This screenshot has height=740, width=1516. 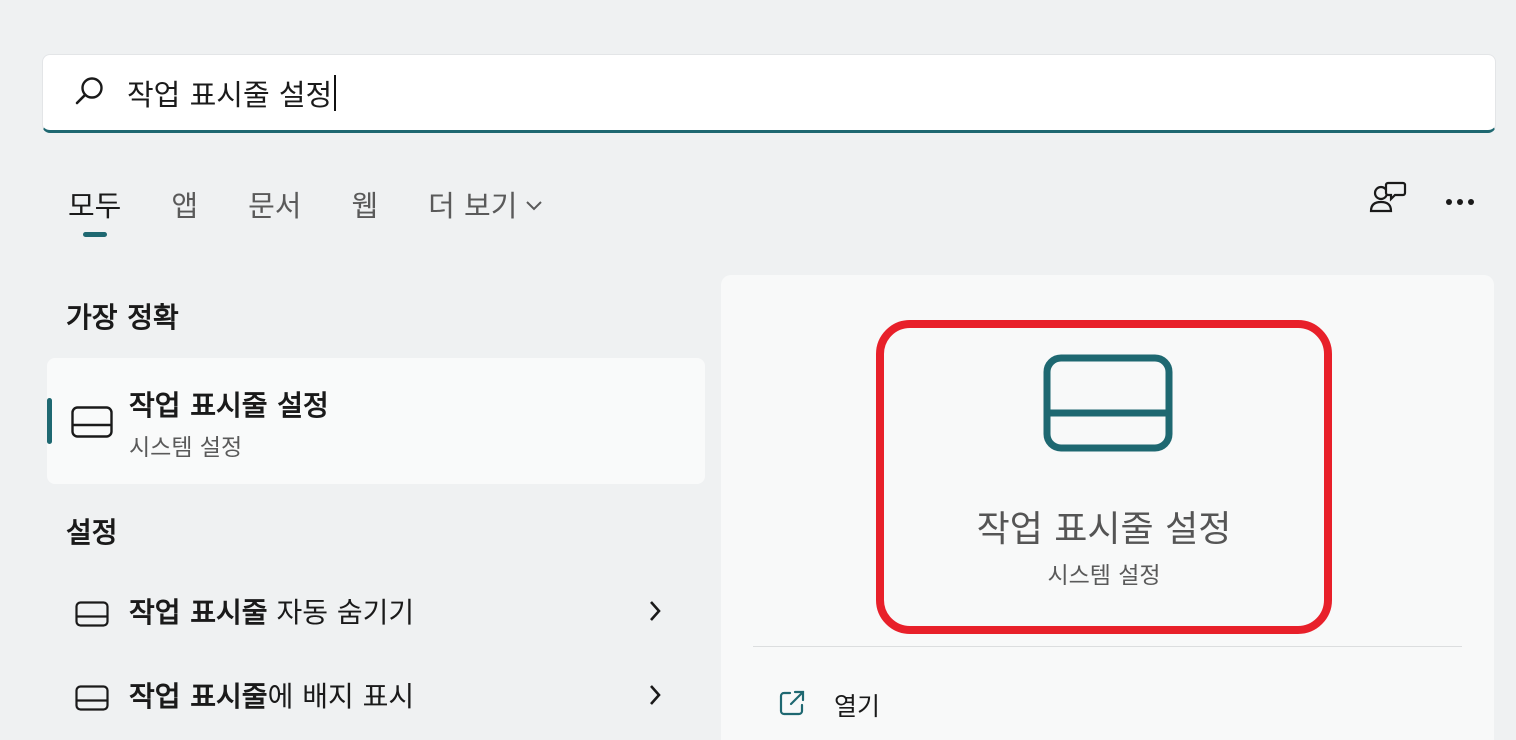 I want to click on divider, so click(x=1107, y=646).